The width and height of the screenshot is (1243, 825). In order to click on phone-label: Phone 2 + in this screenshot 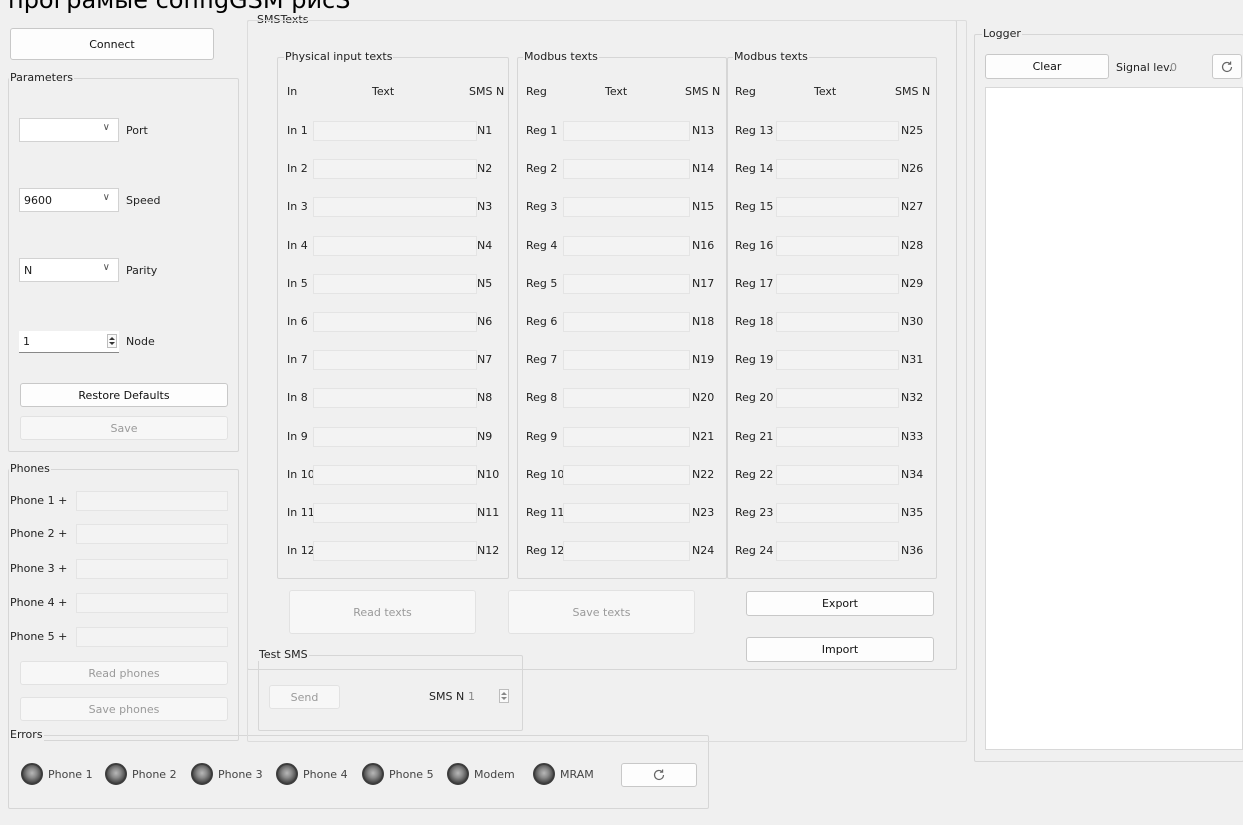, I will do `click(39, 533)`.